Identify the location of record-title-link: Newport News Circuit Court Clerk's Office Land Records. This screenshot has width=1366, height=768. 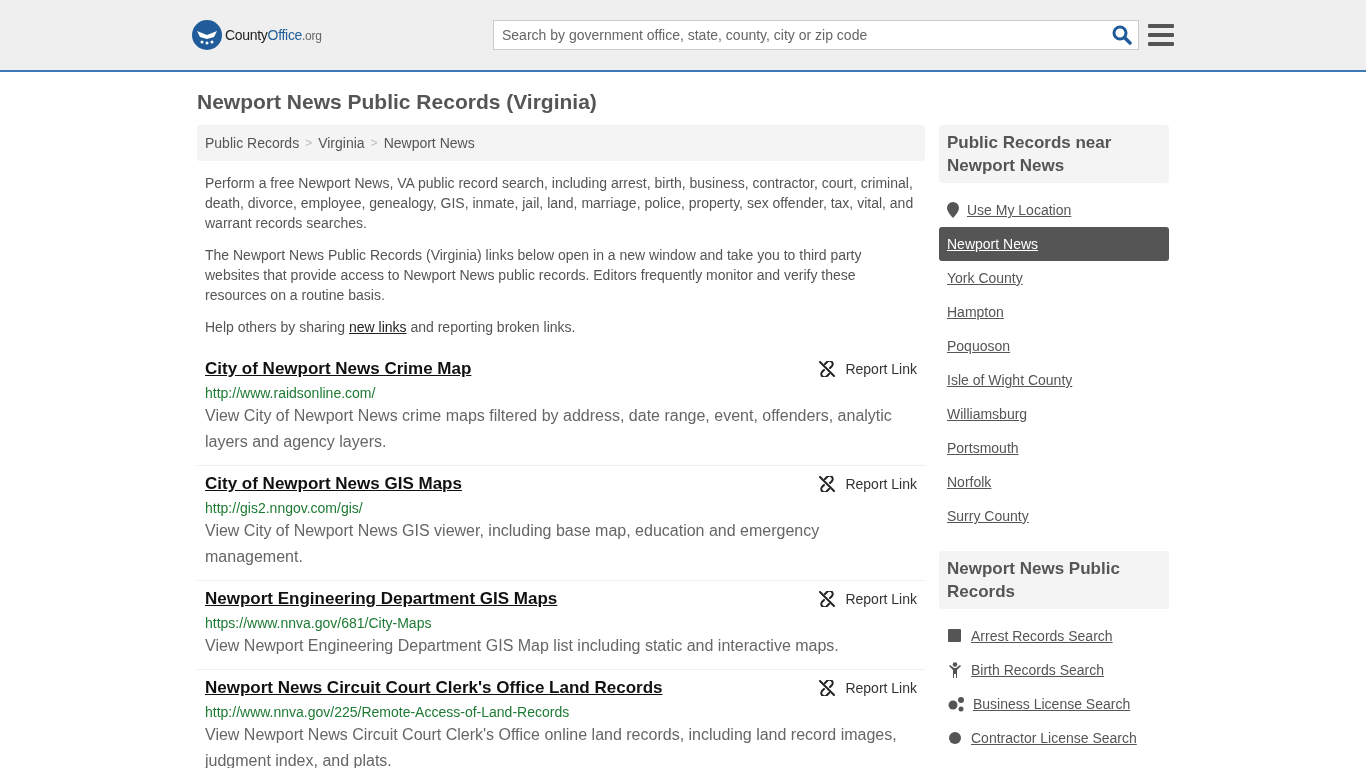
(434, 688).